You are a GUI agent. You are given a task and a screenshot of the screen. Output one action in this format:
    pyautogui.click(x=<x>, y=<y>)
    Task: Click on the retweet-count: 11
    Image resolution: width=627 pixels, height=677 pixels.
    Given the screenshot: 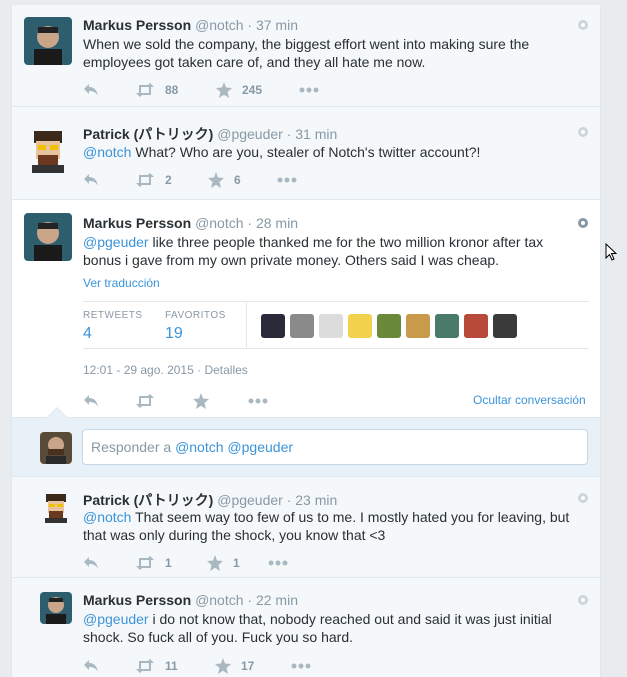 What is the action you would take?
    pyautogui.click(x=171, y=666)
    